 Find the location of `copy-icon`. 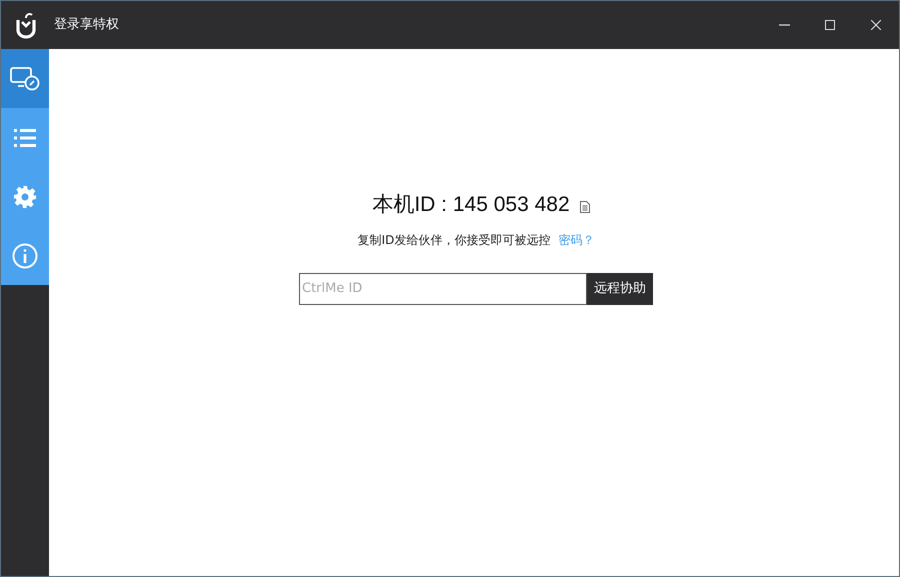

copy-icon is located at coordinates (585, 206).